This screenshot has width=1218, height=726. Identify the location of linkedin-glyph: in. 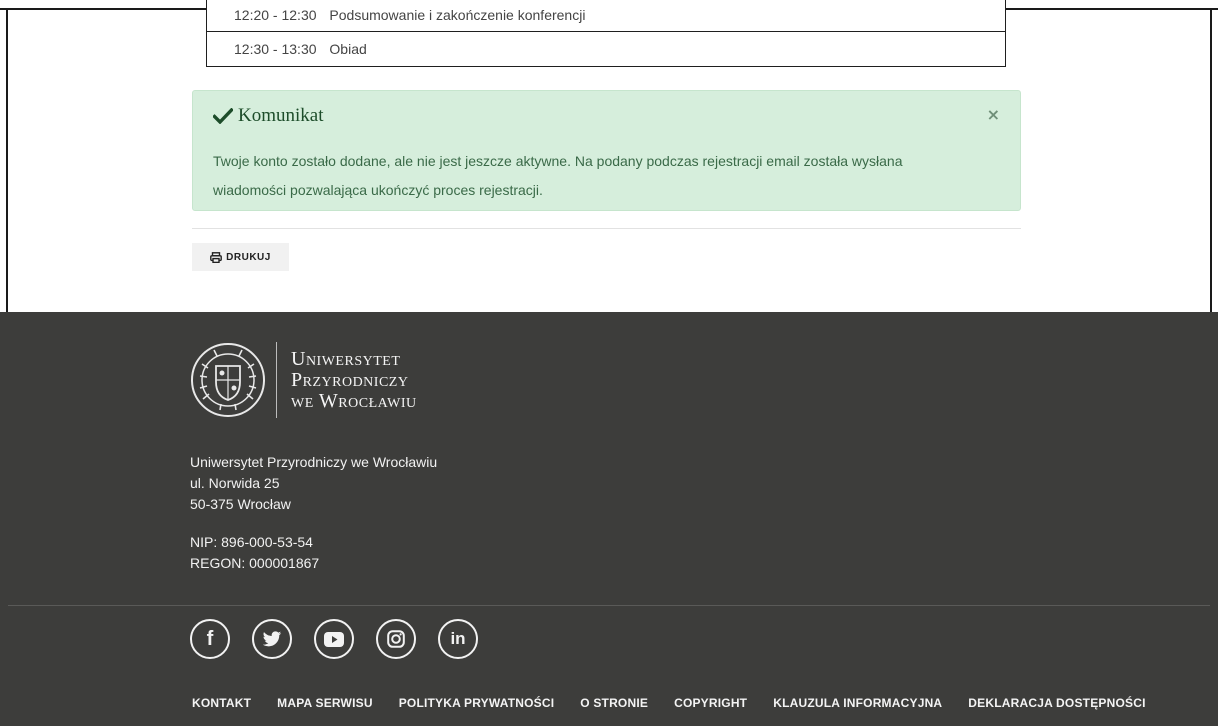
(458, 638).